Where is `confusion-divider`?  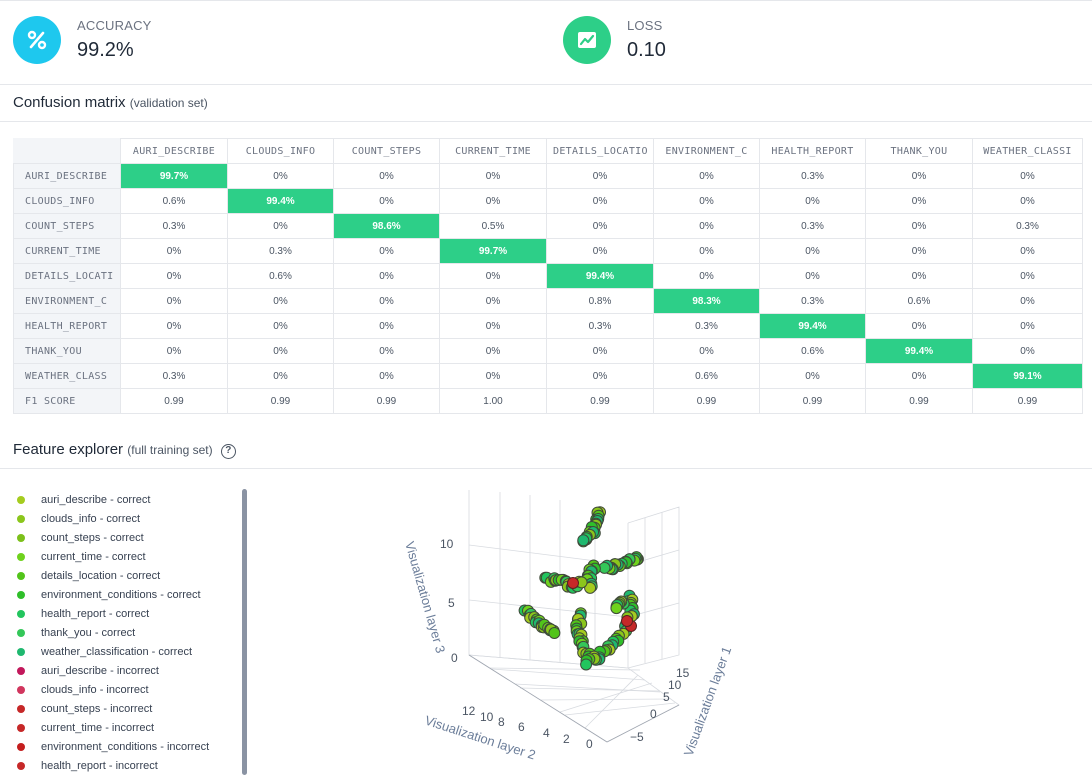
confusion-divider is located at coordinates (546, 121).